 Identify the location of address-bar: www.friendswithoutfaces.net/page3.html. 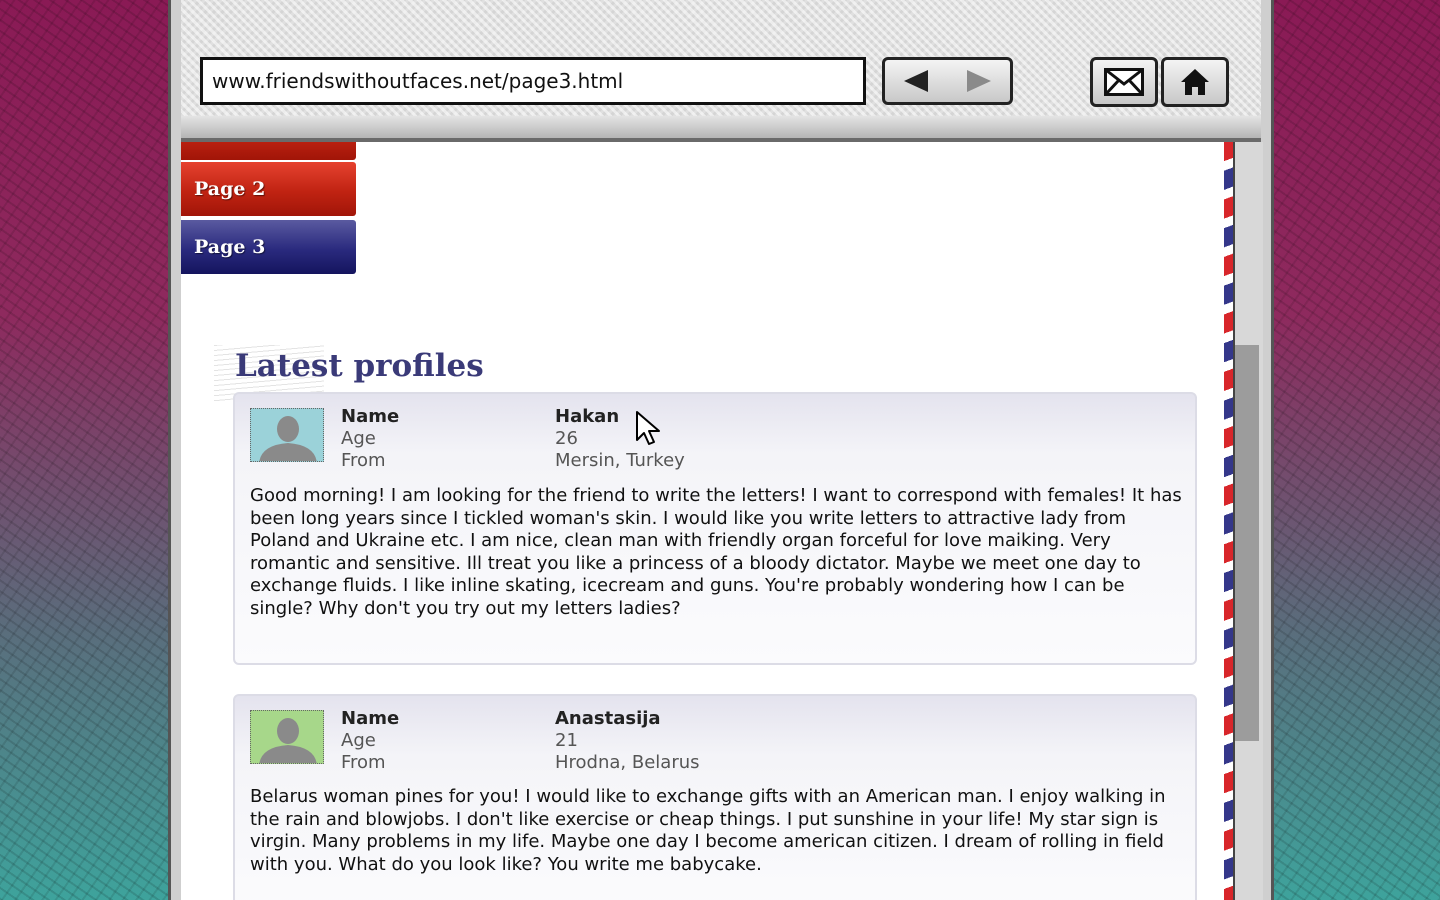
(533, 81).